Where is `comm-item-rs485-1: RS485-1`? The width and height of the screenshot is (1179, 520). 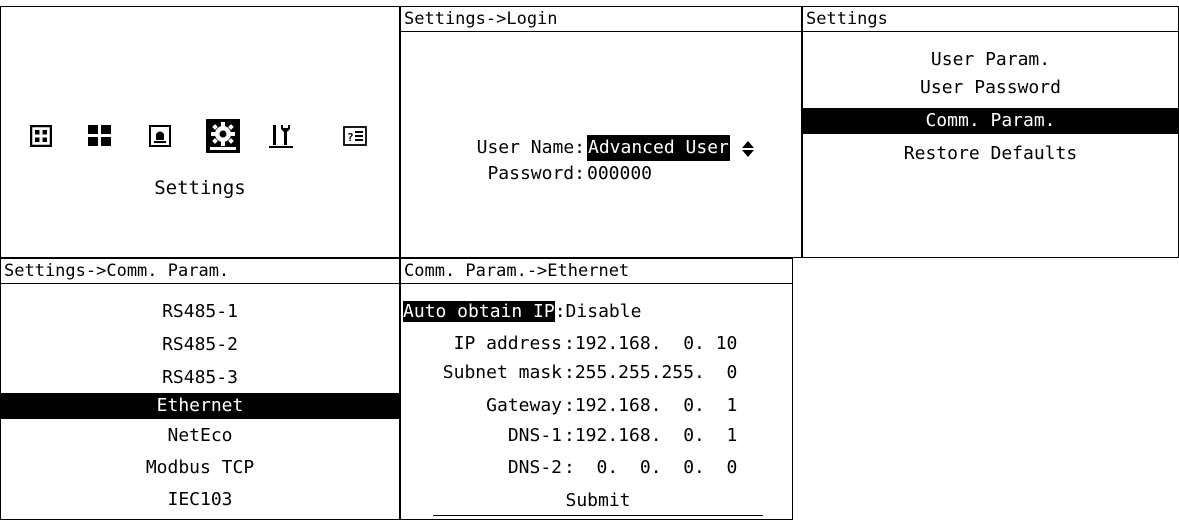 comm-item-rs485-1: RS485-1 is located at coordinates (200, 312).